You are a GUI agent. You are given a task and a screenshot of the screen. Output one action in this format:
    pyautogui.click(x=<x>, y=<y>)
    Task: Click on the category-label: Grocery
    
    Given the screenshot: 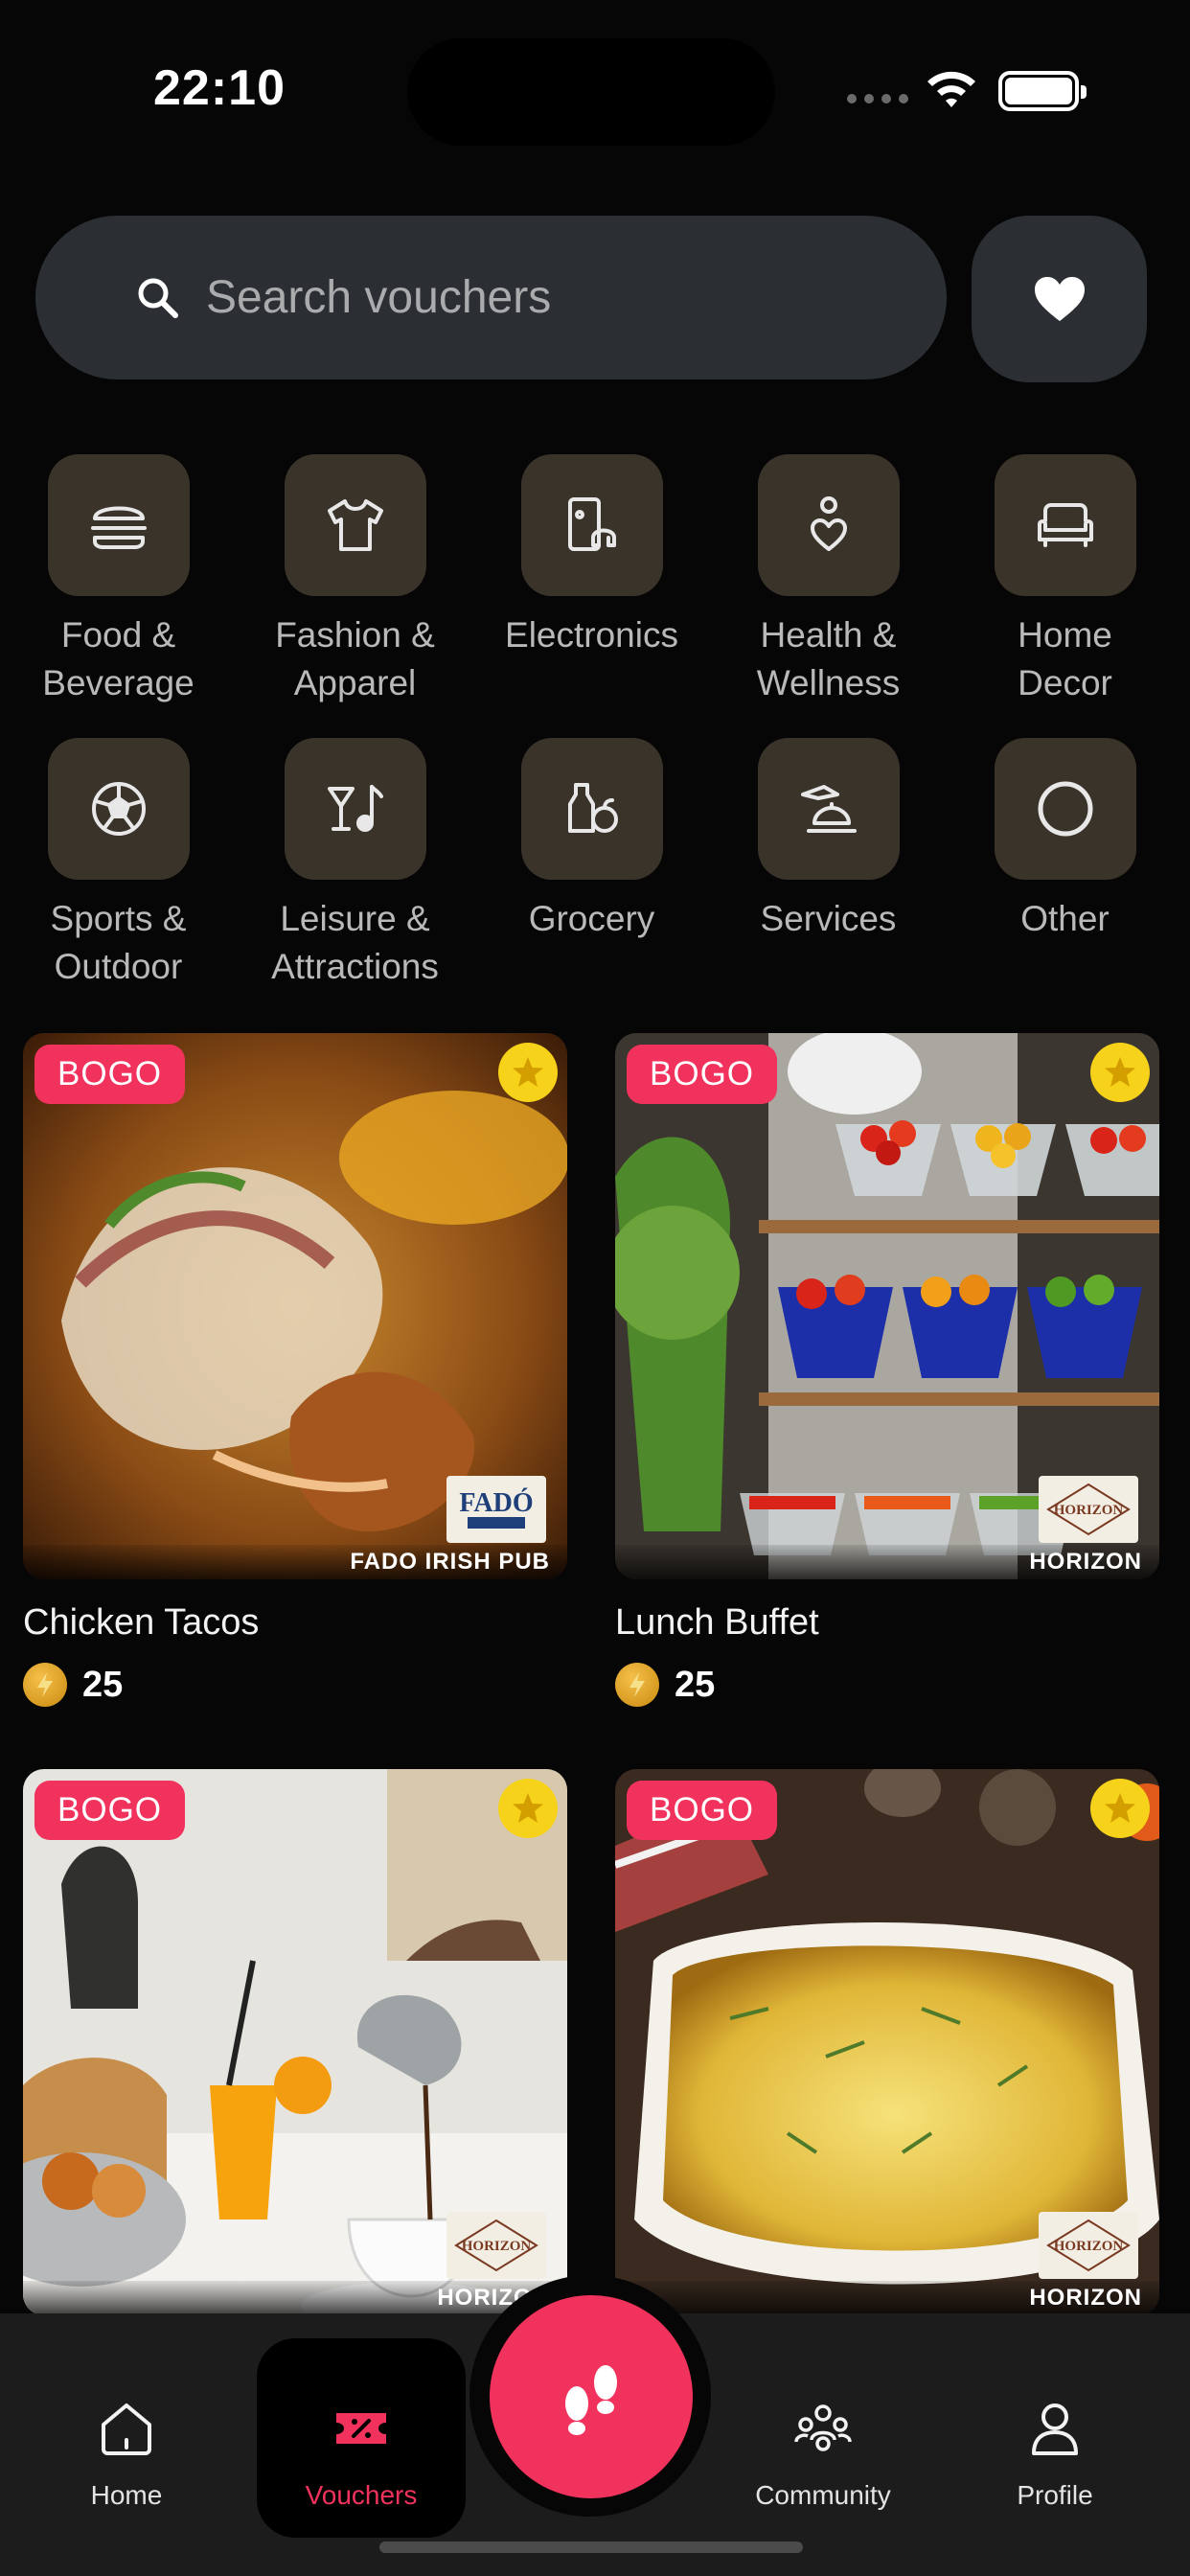 What is the action you would take?
    pyautogui.click(x=591, y=918)
    